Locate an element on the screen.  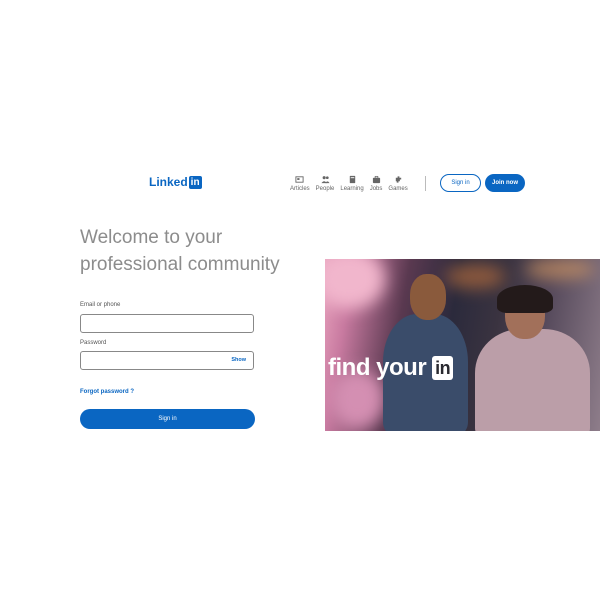
join-now-button: Join now is located at coordinates (505, 183).